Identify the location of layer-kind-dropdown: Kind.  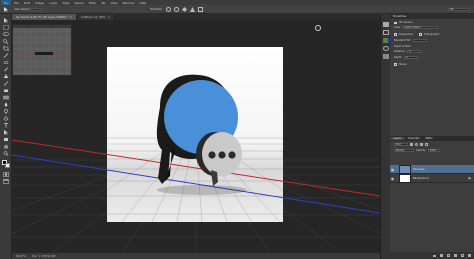
(401, 144).